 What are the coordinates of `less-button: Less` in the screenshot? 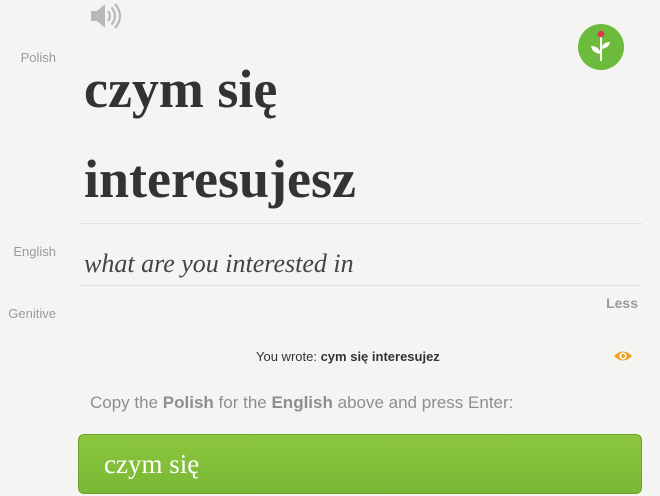 It's located at (622, 303).